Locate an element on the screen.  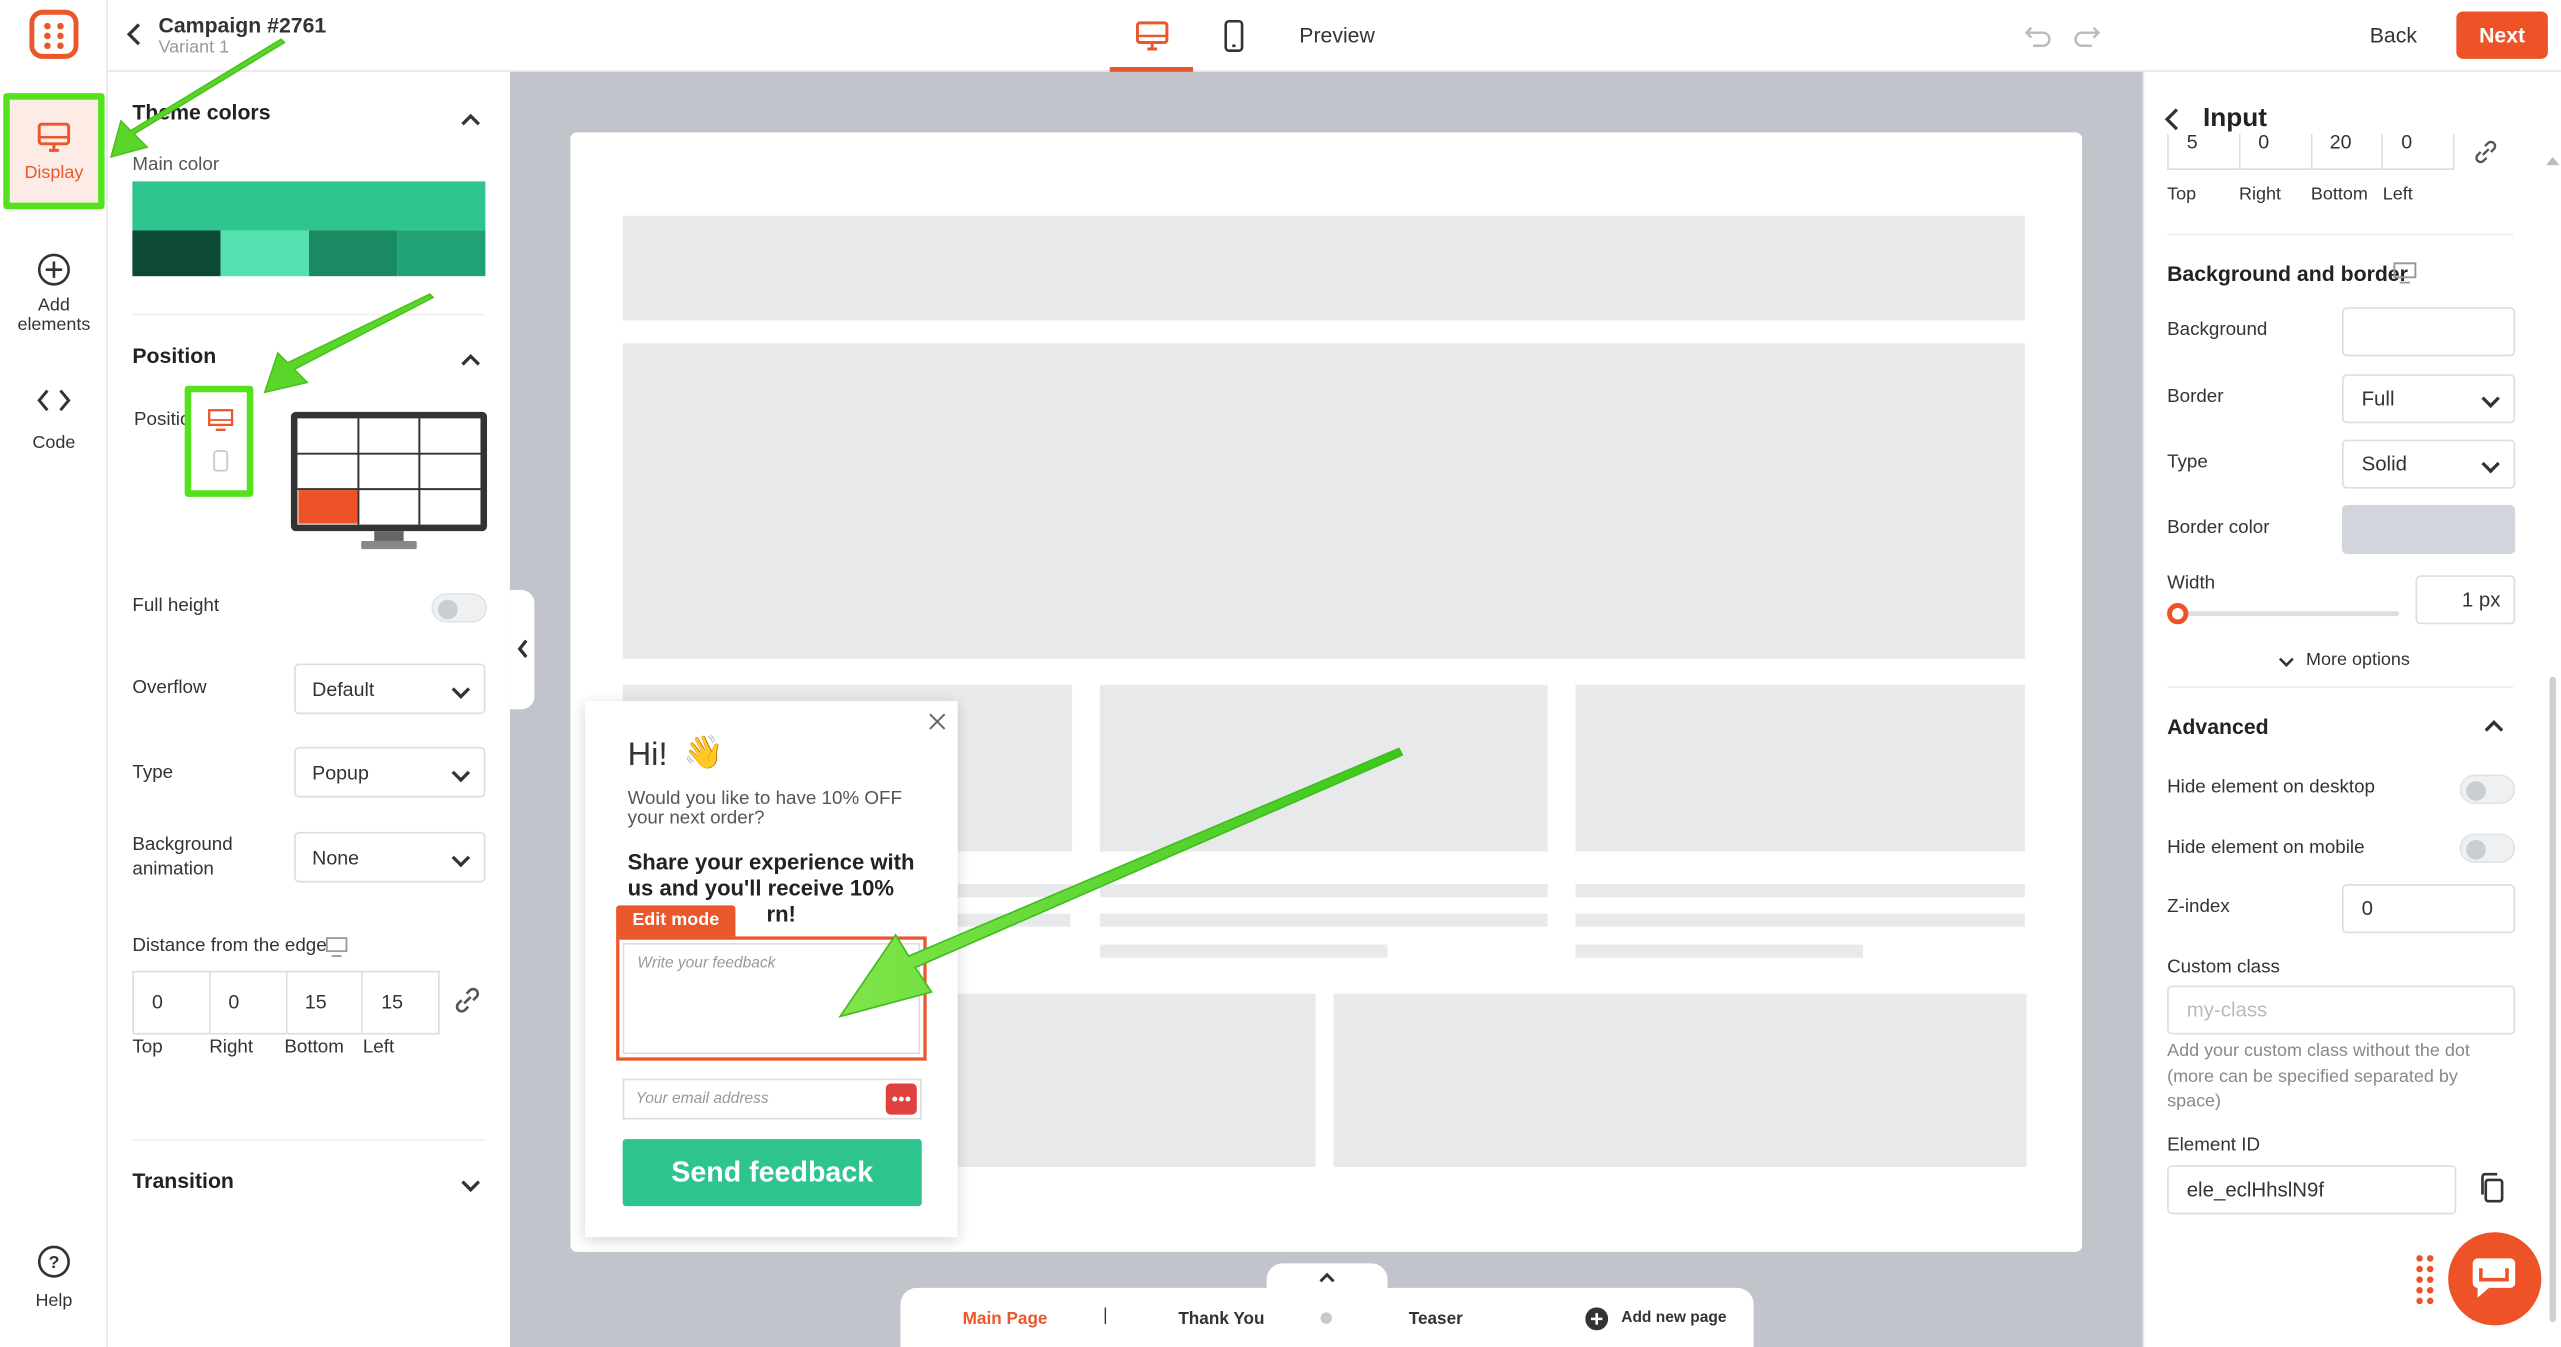
padding-bottom-input: 20 is located at coordinates (2347, 152).